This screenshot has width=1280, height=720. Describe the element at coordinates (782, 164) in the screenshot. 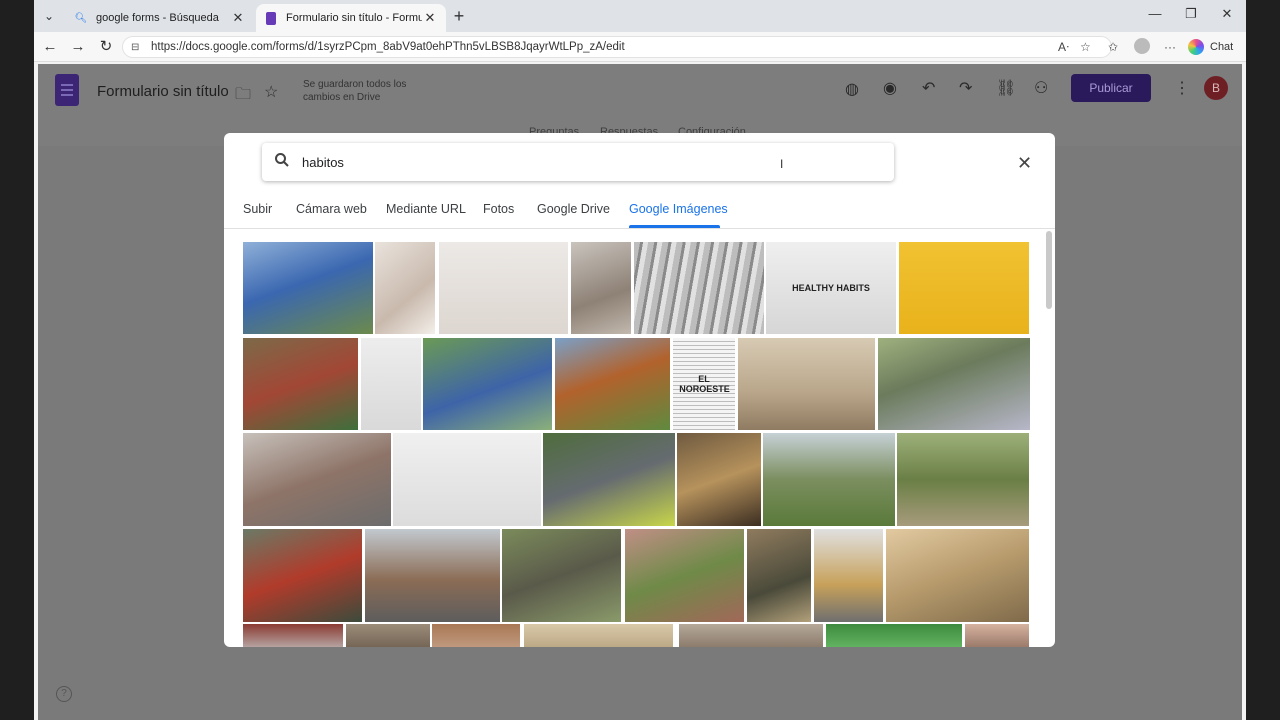

I see `text-cursor-icon: I` at that location.